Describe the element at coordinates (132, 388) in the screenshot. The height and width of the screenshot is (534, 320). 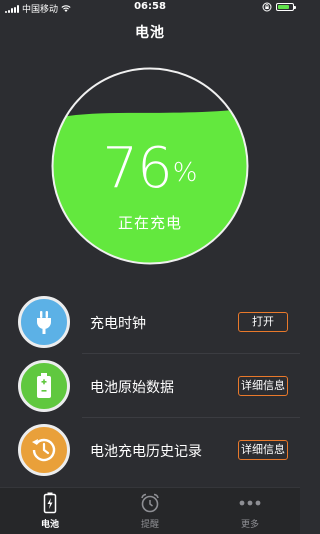
I see `list-item-label: 电池原始数据` at that location.